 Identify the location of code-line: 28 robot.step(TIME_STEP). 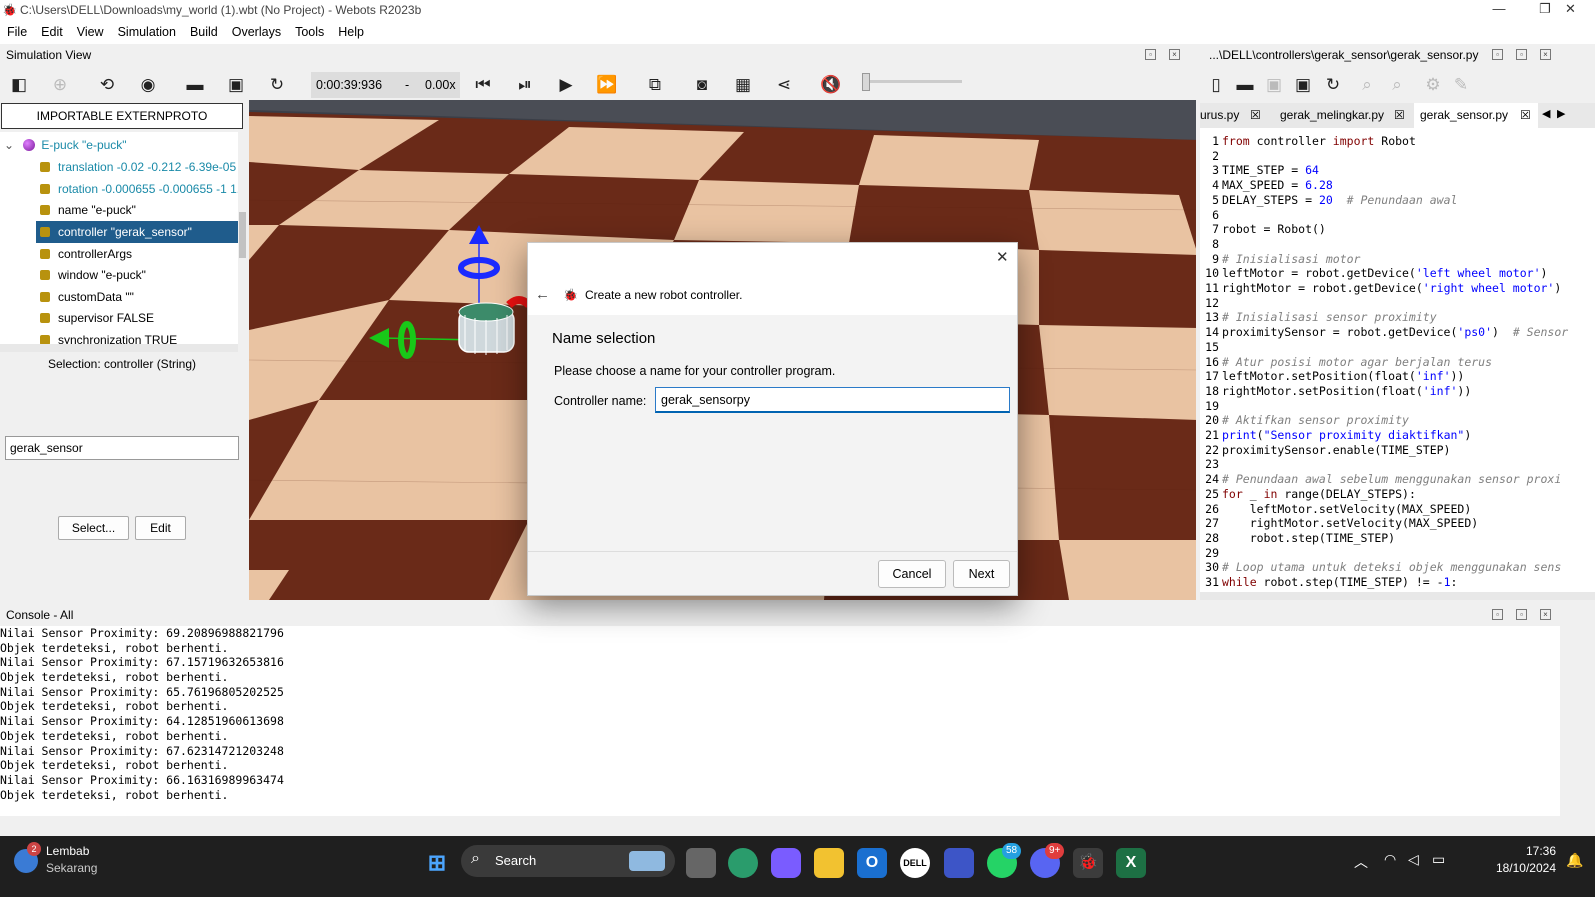
(1397, 538).